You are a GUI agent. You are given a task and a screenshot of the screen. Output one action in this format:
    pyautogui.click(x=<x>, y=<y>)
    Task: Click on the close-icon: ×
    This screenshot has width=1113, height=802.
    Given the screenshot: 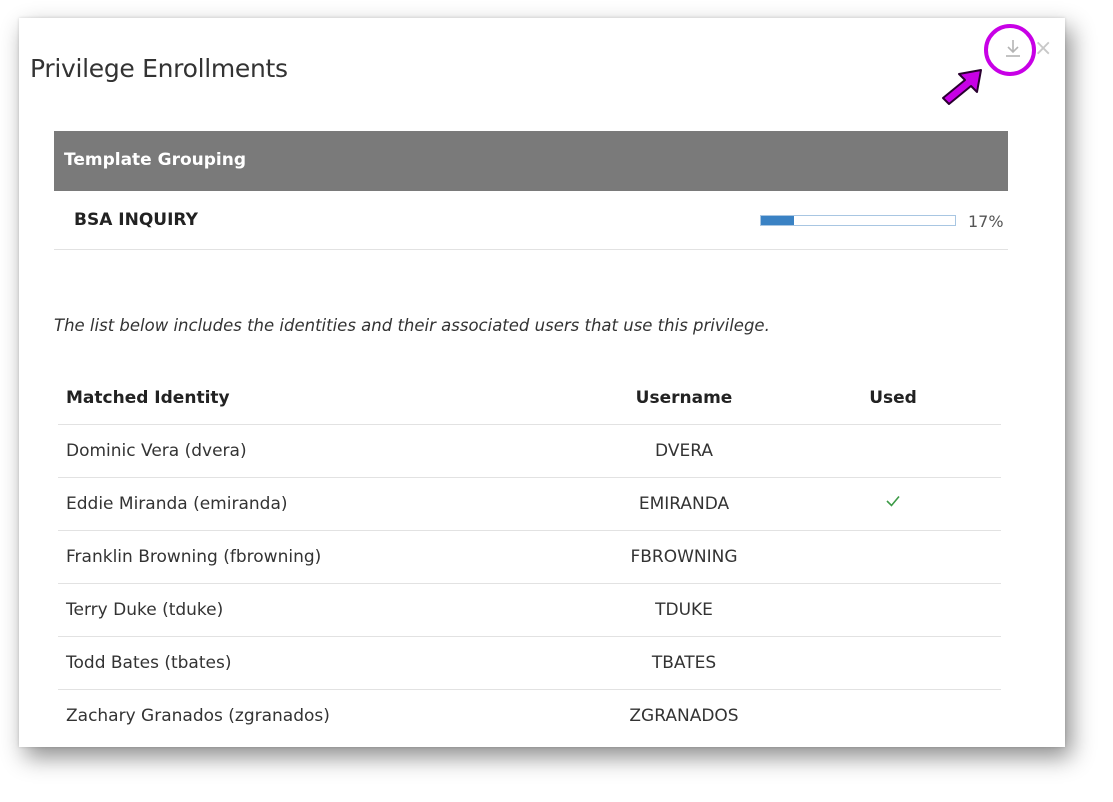 What is the action you would take?
    pyautogui.click(x=1043, y=48)
    